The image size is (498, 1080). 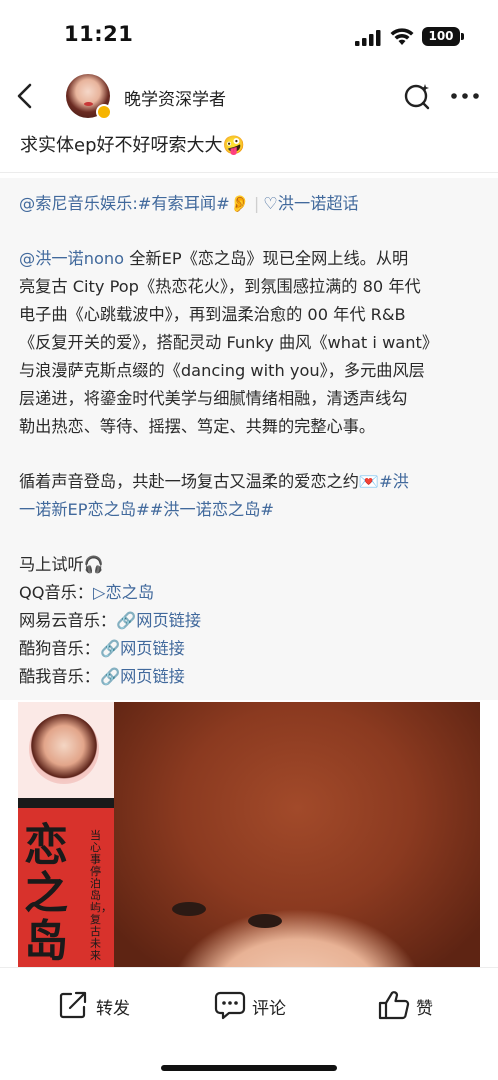 I want to click on listen-label: 酷狗音乐：, so click(x=59, y=648).